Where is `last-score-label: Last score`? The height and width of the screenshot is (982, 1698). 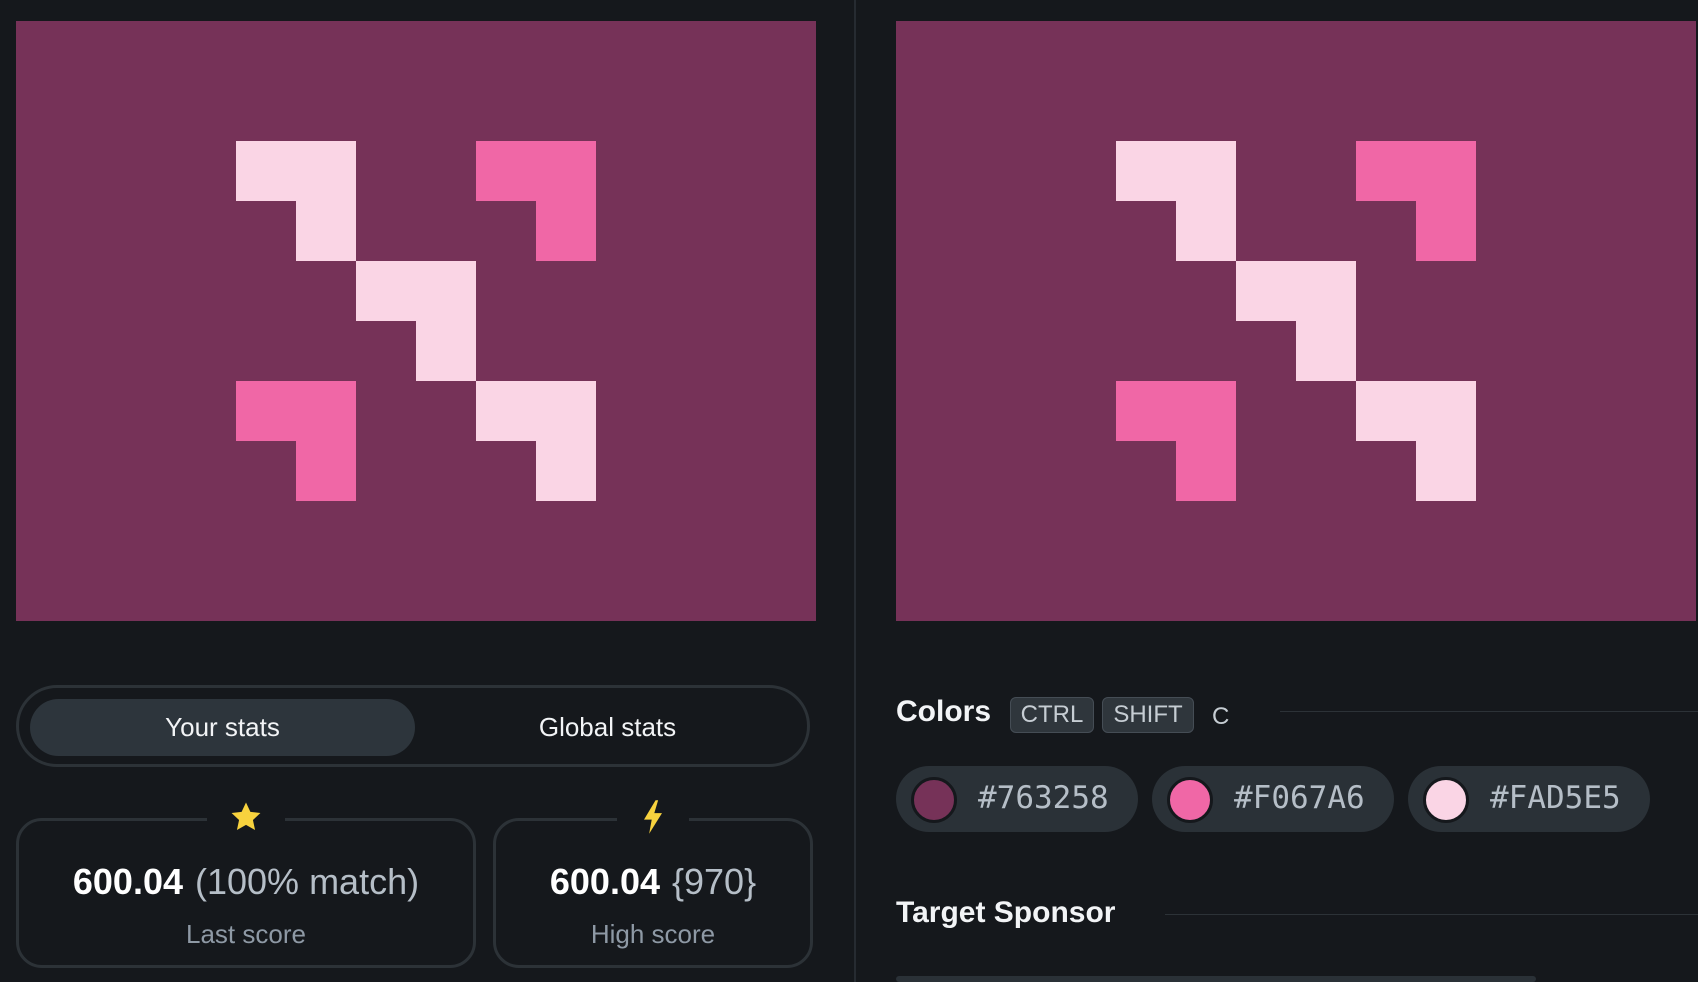 last-score-label: Last score is located at coordinates (246, 934).